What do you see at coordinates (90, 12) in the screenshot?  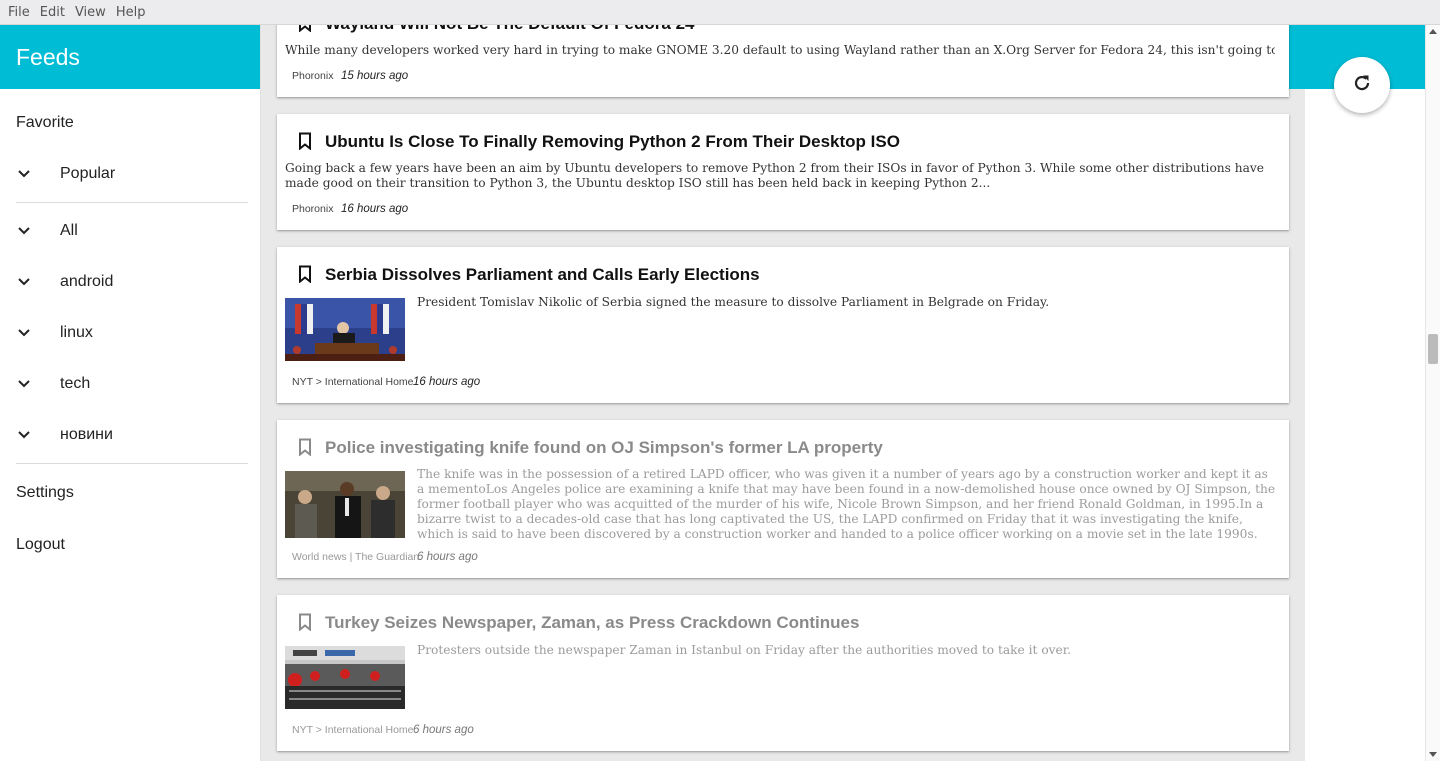 I see `menu-view: View` at bounding box center [90, 12].